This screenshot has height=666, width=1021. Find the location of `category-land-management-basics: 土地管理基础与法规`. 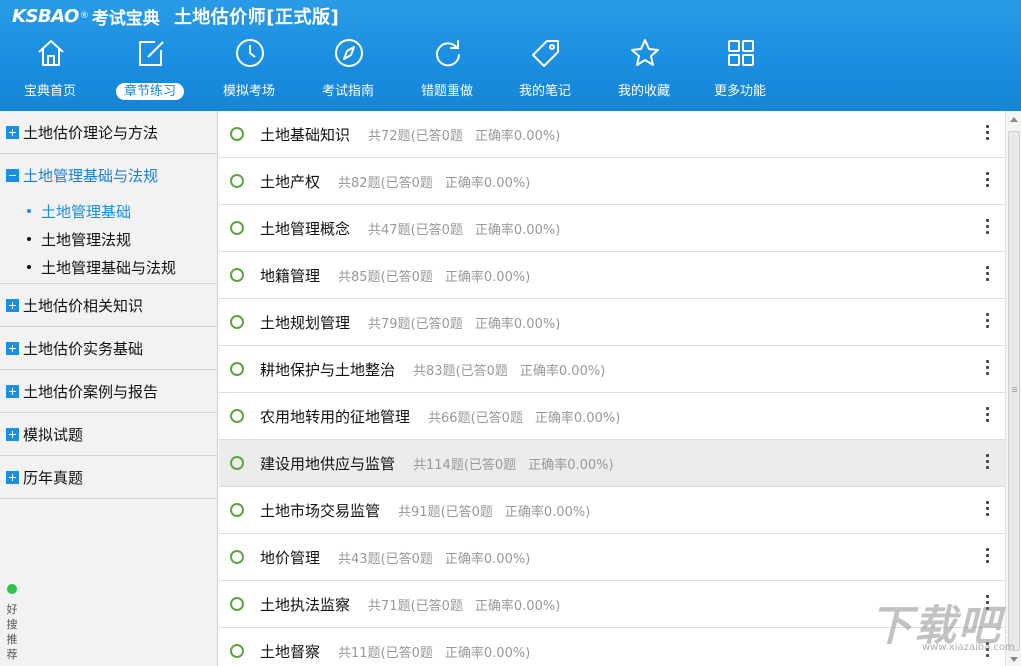

category-land-management-basics: 土地管理基础与法规 is located at coordinates (108, 175).